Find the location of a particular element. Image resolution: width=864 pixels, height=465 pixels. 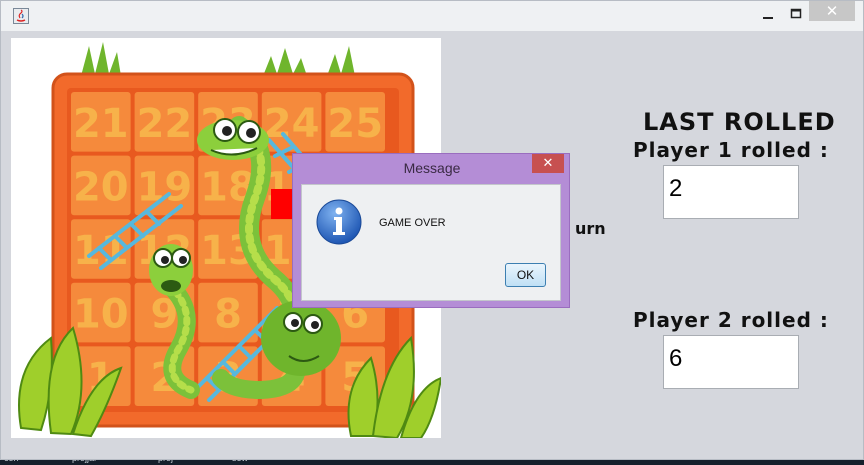

dialog-title: Message is located at coordinates (432, 168).